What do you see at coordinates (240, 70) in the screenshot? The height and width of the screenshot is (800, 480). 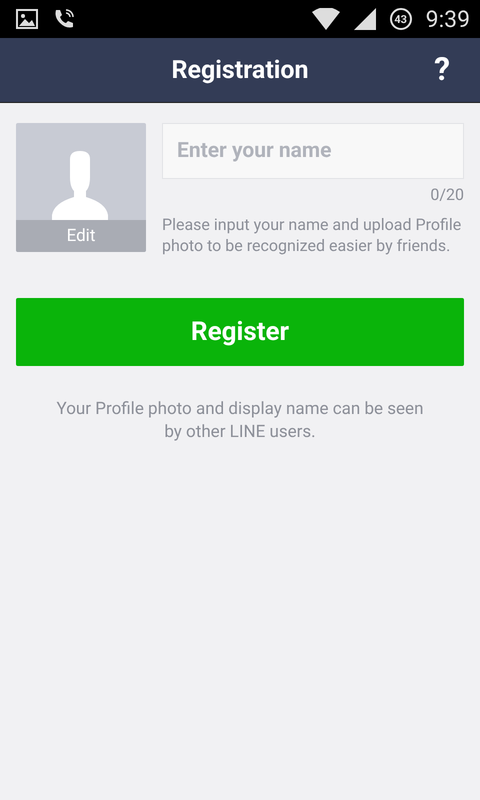 I see `screen-title: Registration` at bounding box center [240, 70].